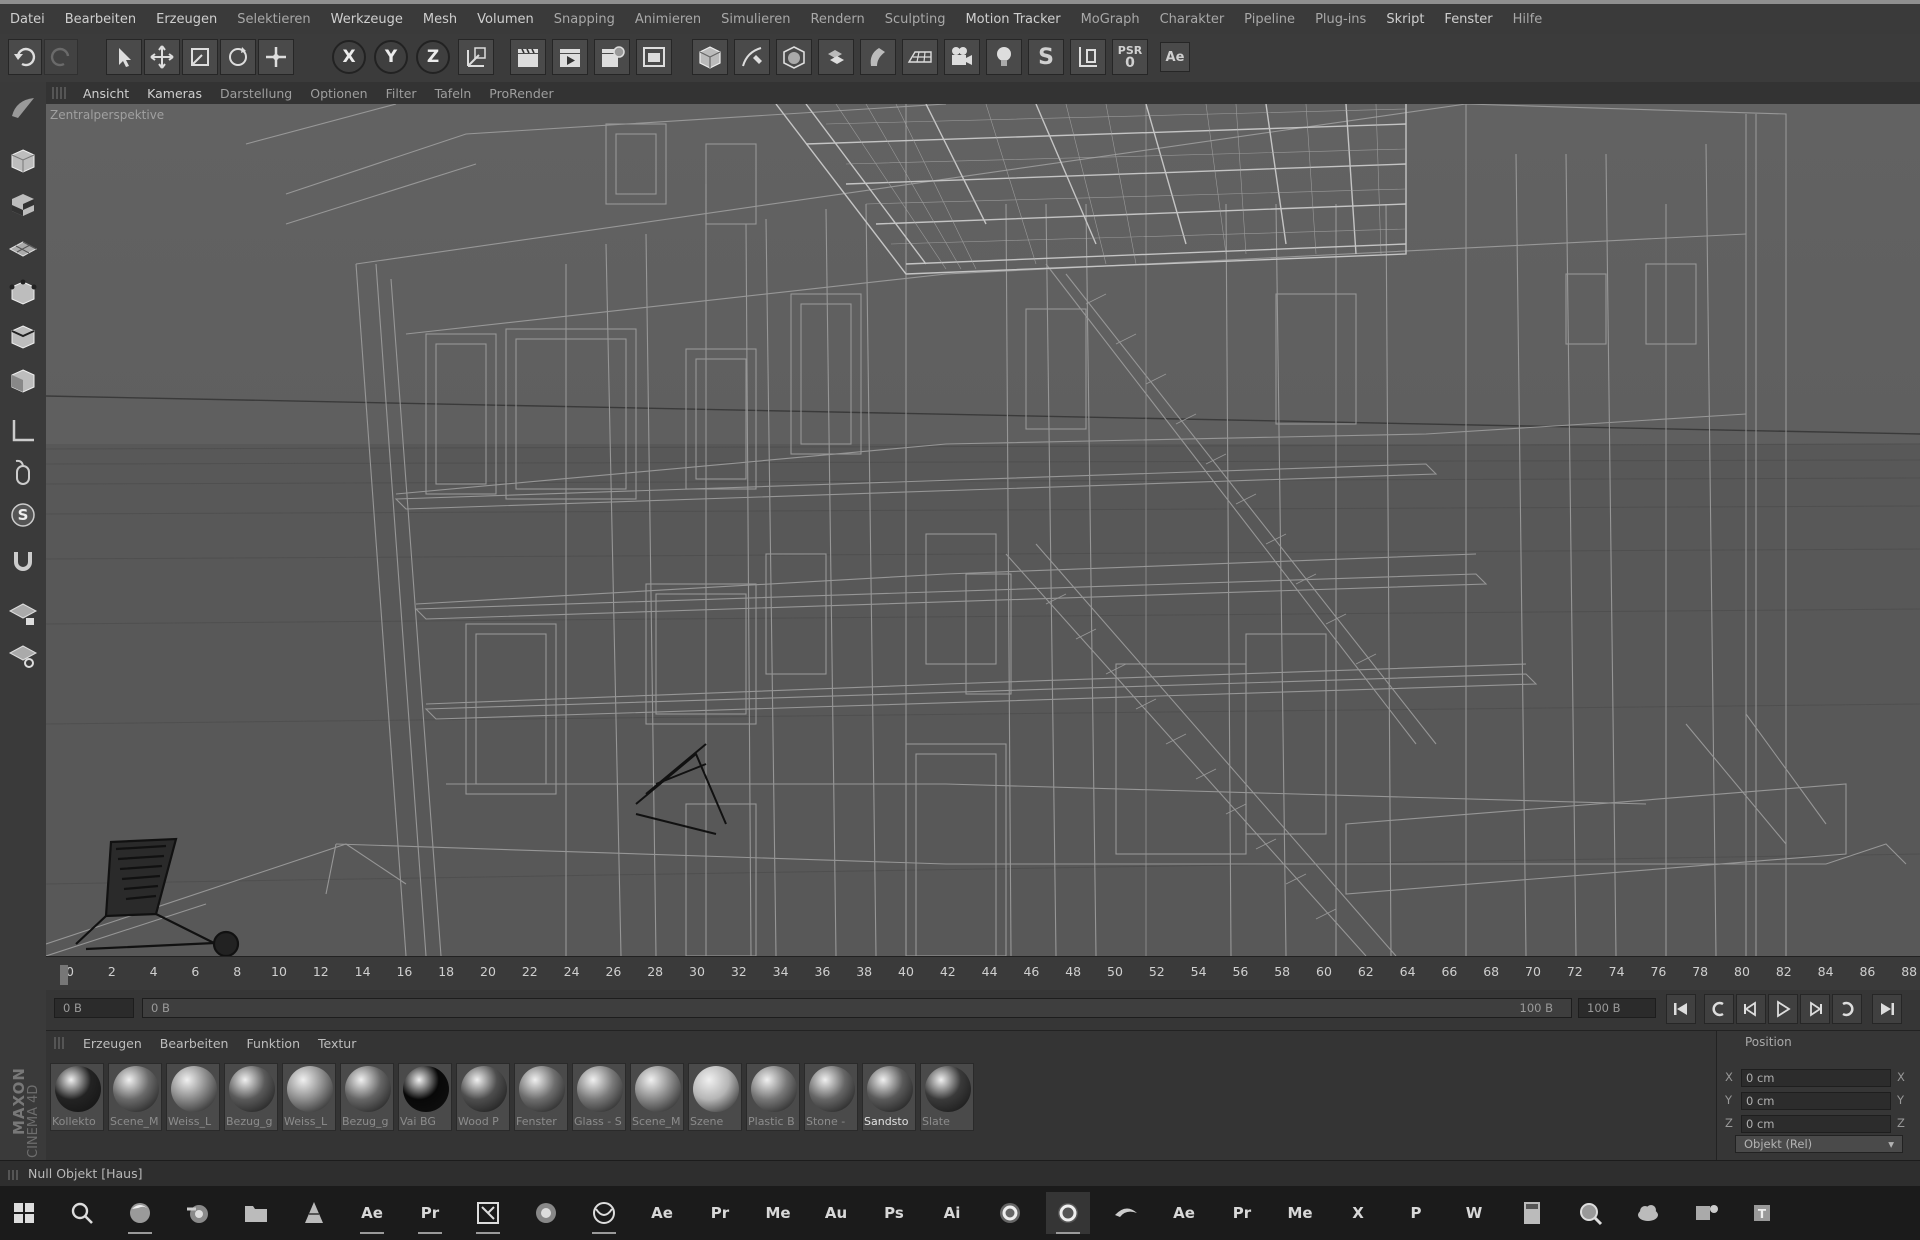  I want to click on taskbar-cloud-icon, so click(1648, 1213).